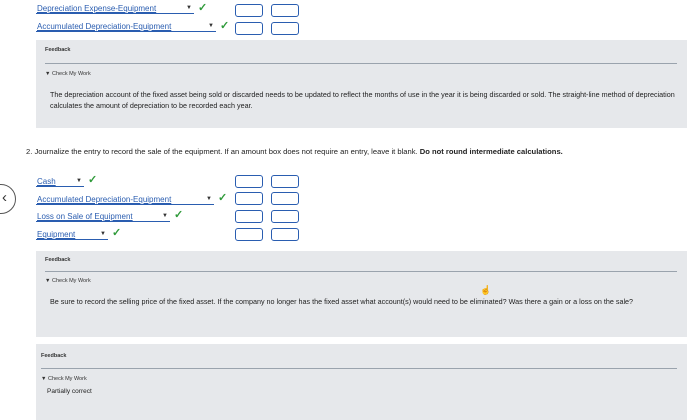 The width and height of the screenshot is (700, 420). What do you see at coordinates (60, 181) in the screenshot?
I see `account-select-cash: Cash ▼` at bounding box center [60, 181].